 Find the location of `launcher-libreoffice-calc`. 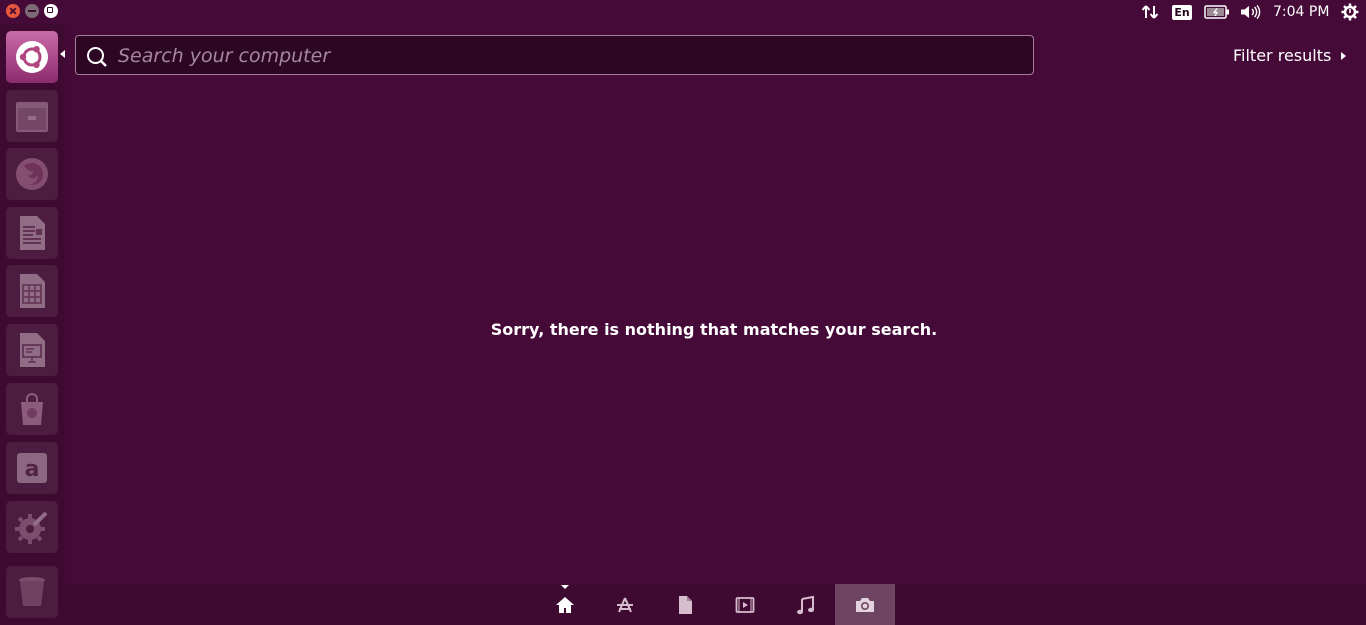

launcher-libreoffice-calc is located at coordinates (32, 291).